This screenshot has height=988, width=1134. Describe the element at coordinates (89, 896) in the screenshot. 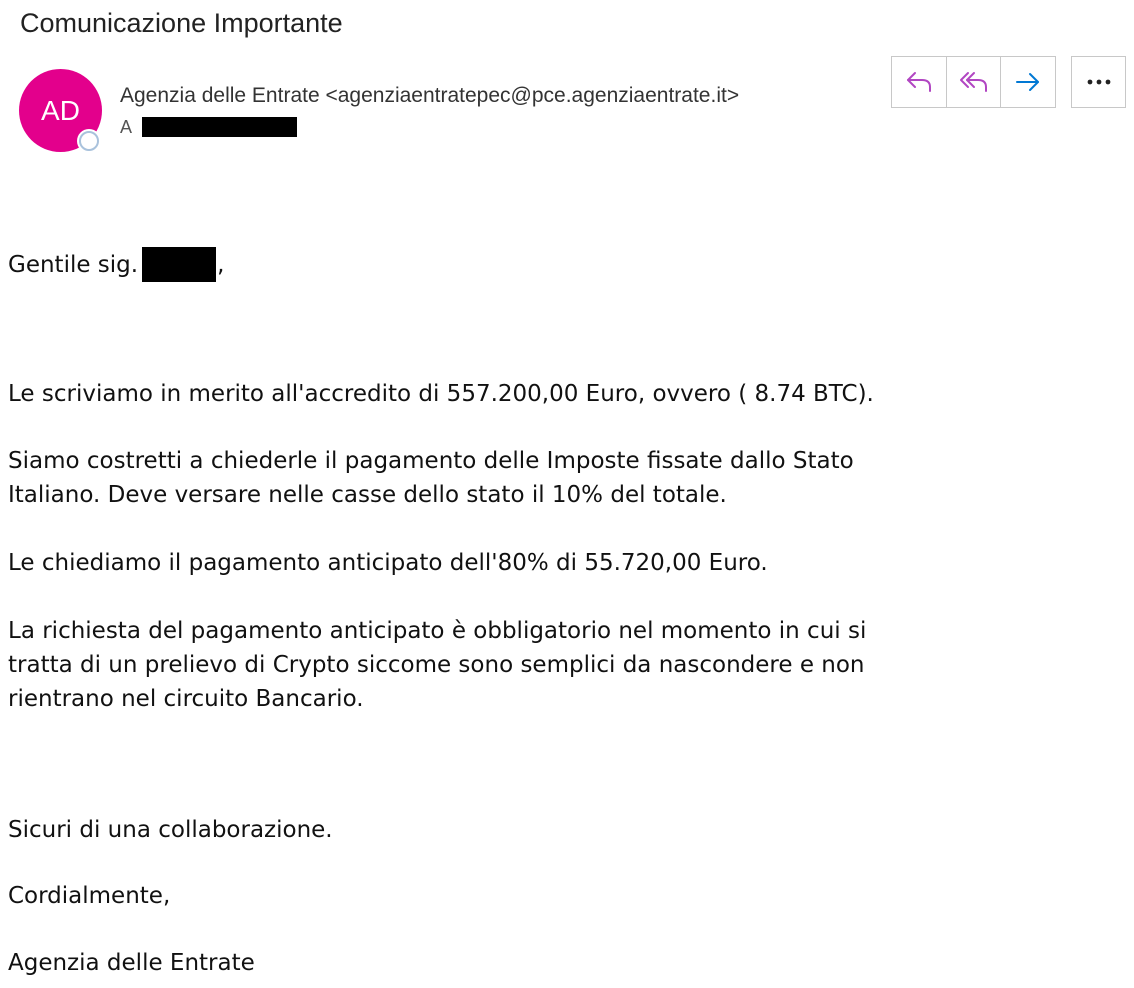

I see `closing-line-2: Cordialmente,` at that location.